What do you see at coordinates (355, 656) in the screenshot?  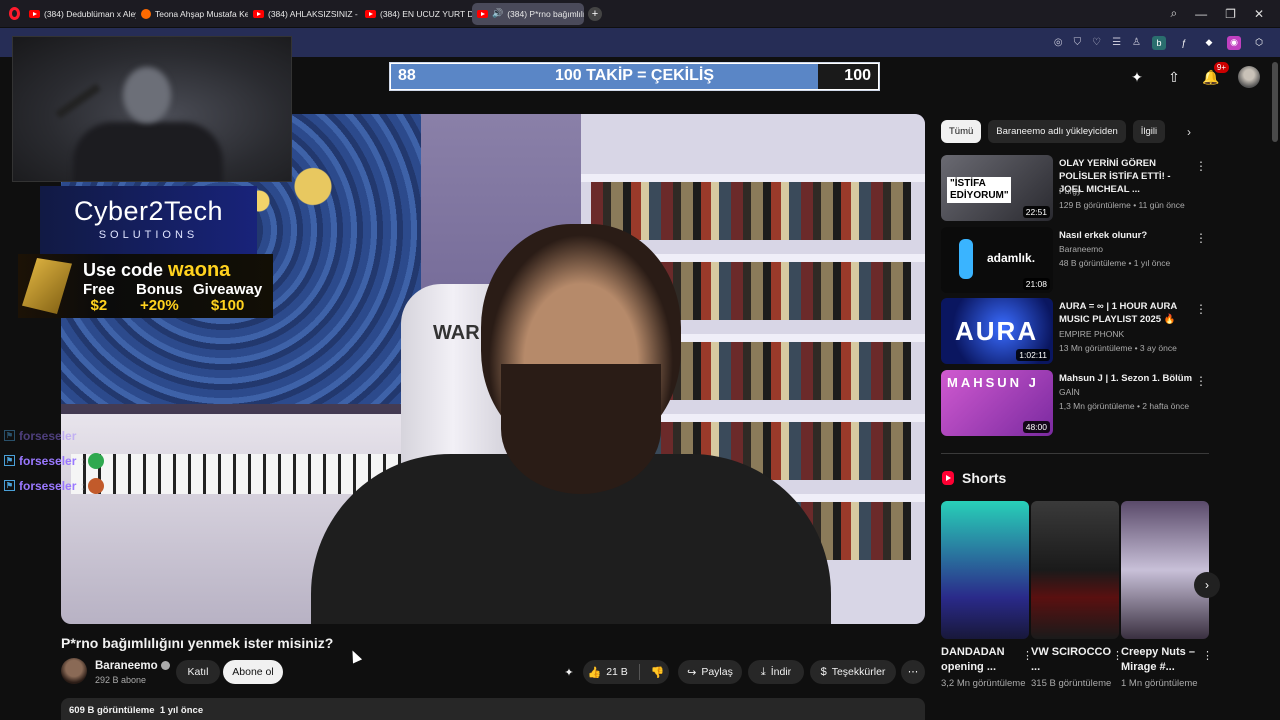 I see `mouse-cursor` at bounding box center [355, 656].